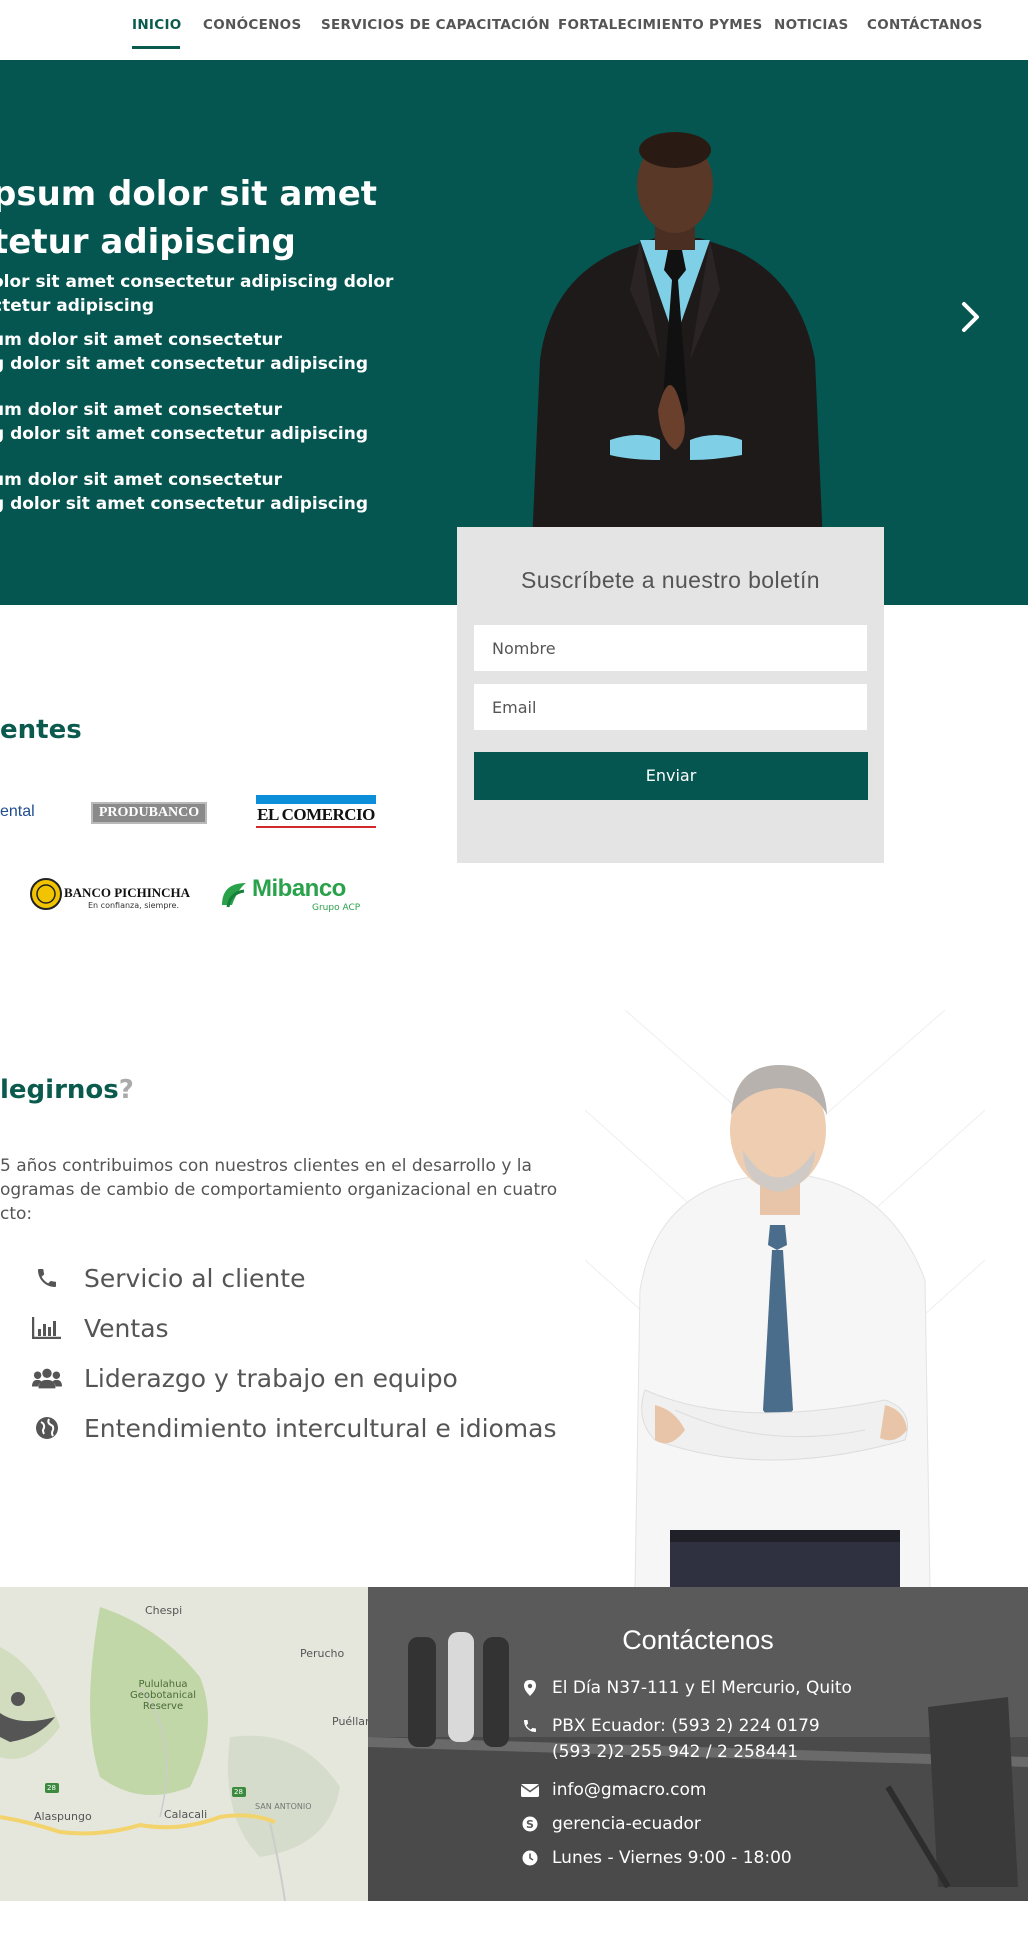 This screenshot has height=1954, width=1028. What do you see at coordinates (299, 888) in the screenshot?
I see `mibanco-text: Mibanco` at bounding box center [299, 888].